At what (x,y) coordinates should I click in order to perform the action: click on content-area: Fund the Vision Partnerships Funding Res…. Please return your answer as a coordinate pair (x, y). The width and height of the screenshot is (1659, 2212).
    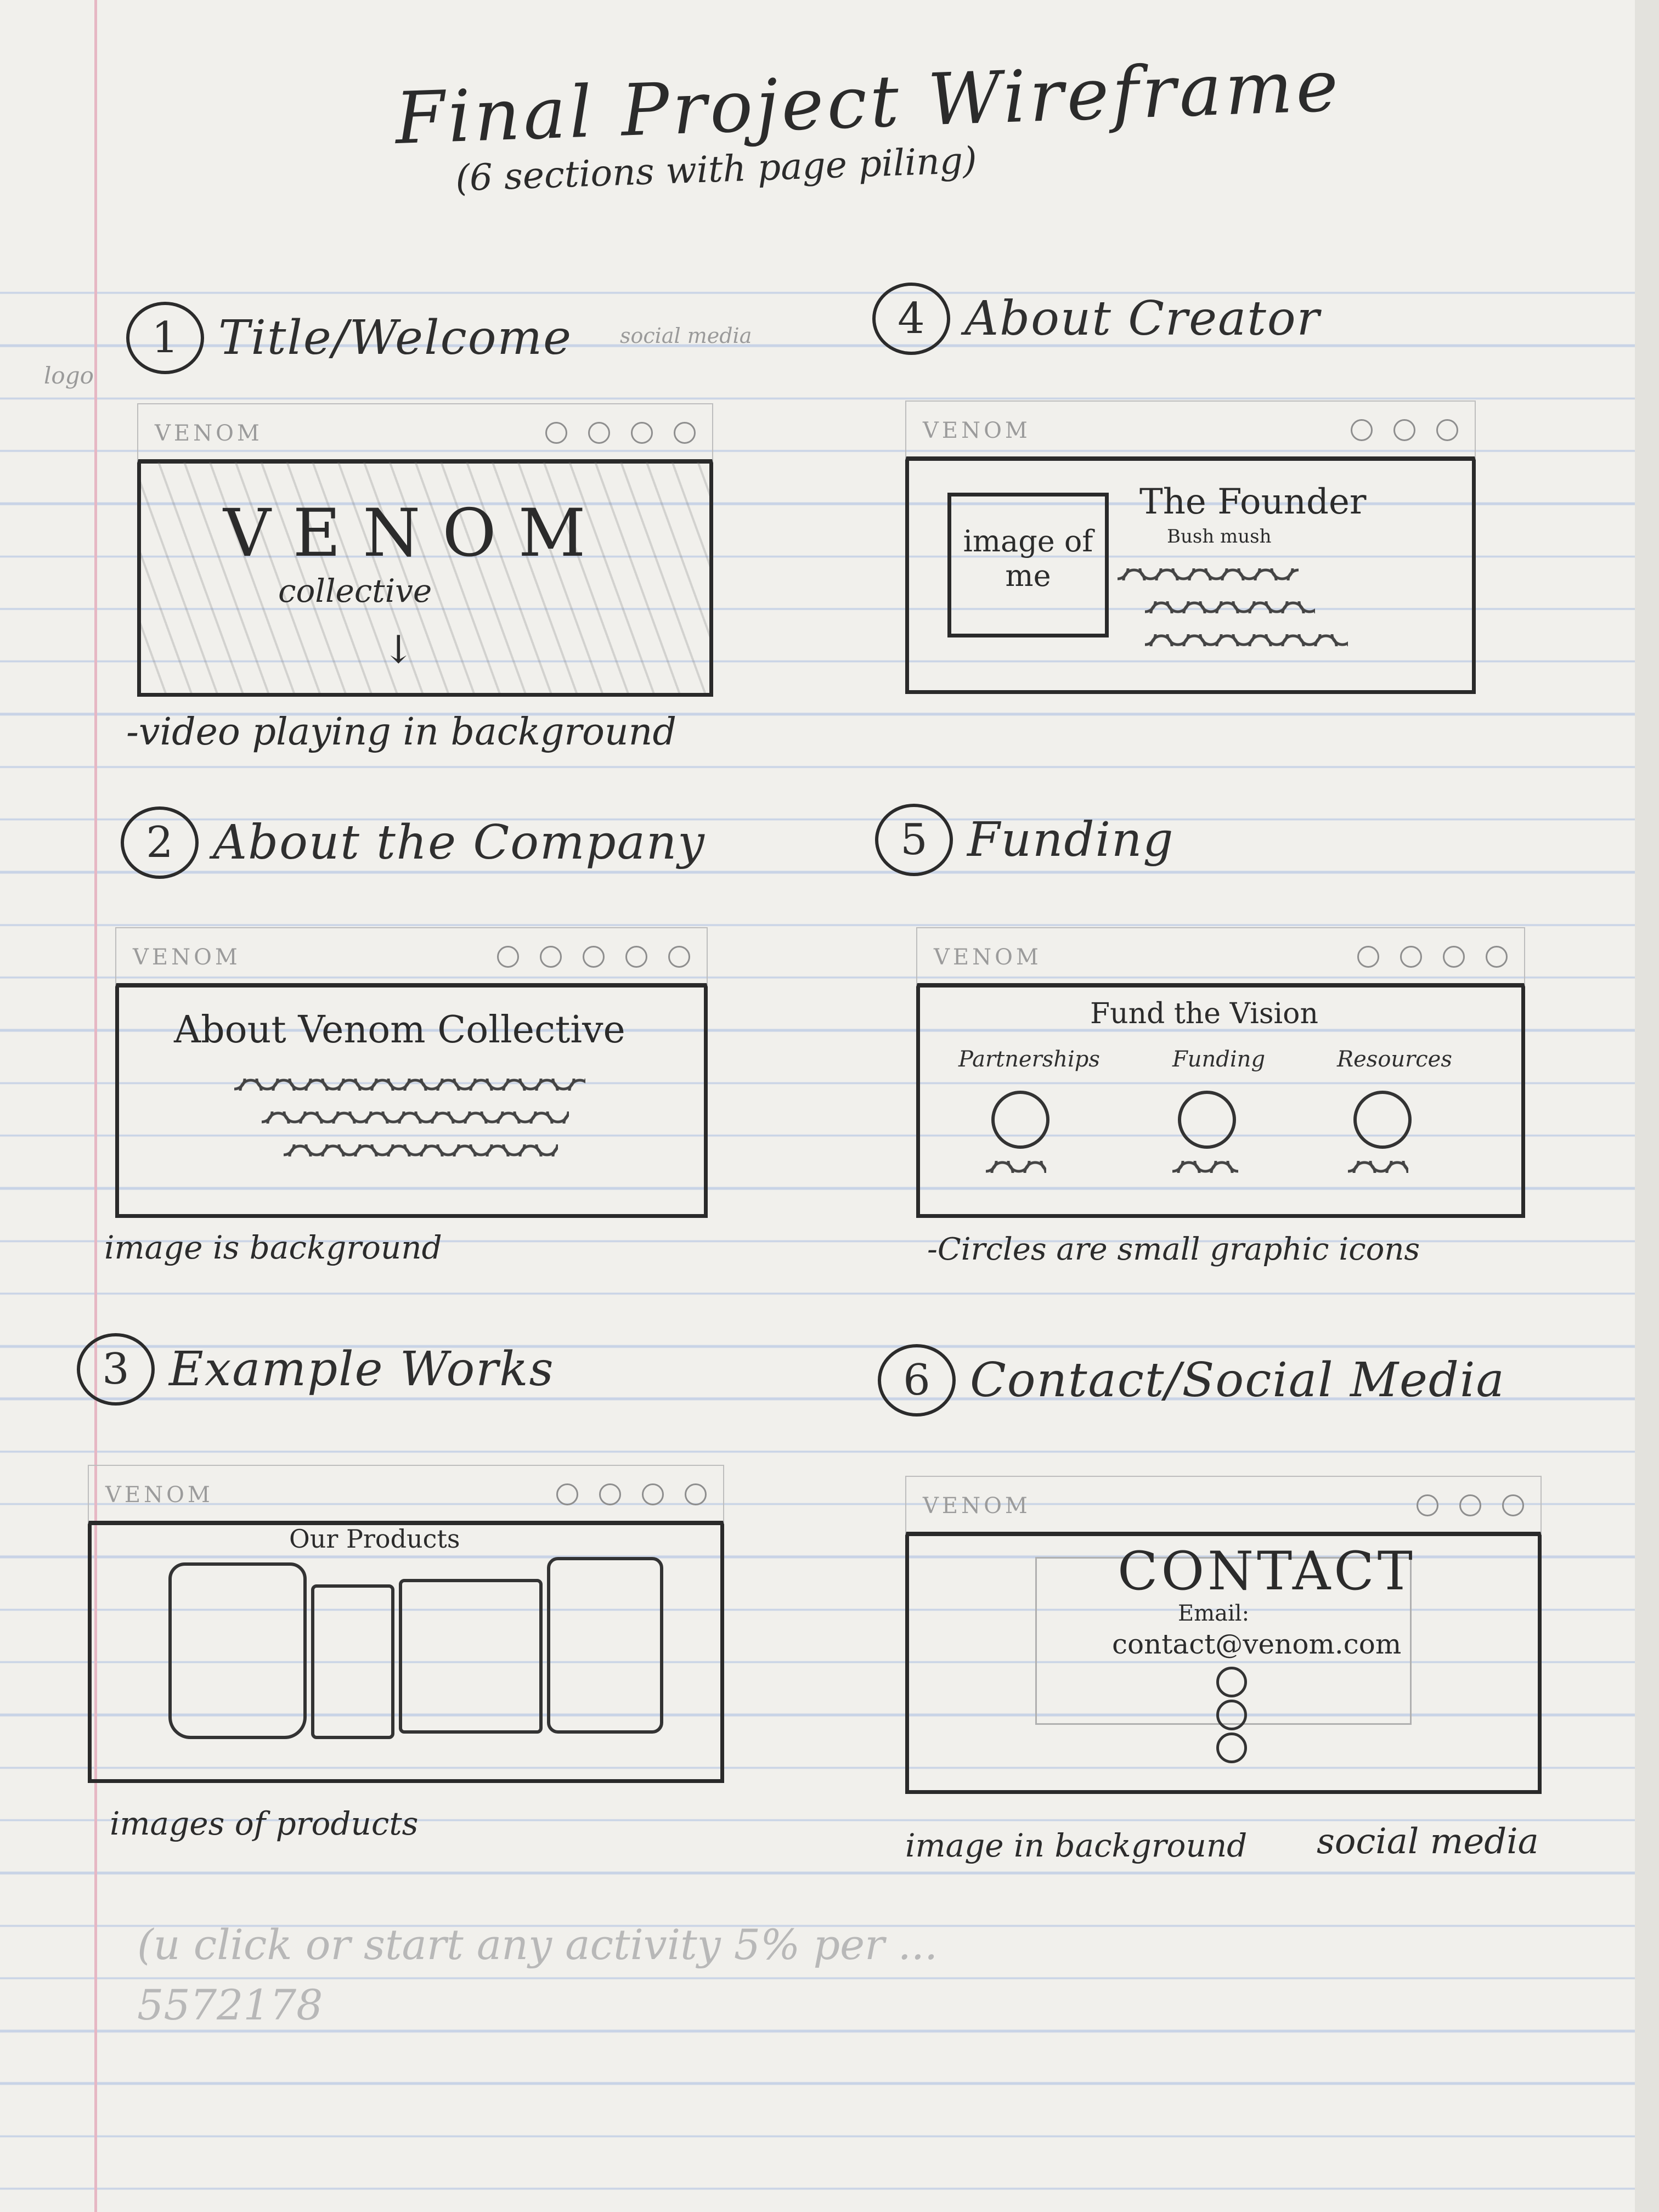
    Looking at the image, I should click on (1221, 1102).